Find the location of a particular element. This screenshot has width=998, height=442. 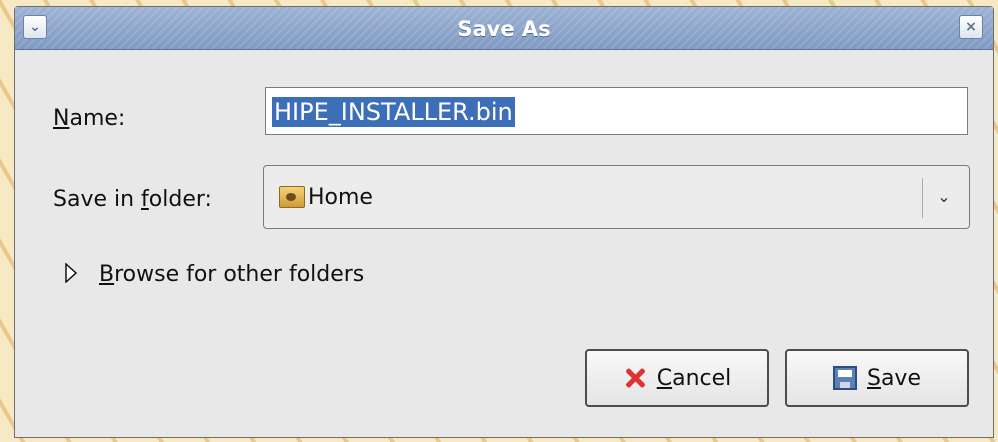

cancel-mnemonic: C is located at coordinates (664, 378).